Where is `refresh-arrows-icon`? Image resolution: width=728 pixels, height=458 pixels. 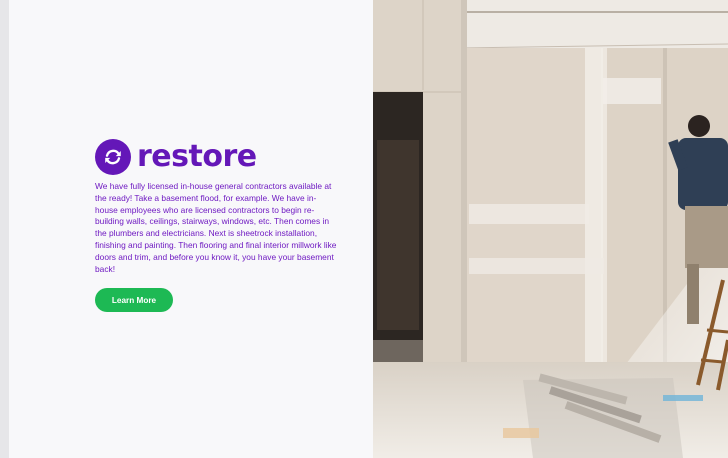
refresh-arrows-icon is located at coordinates (113, 157).